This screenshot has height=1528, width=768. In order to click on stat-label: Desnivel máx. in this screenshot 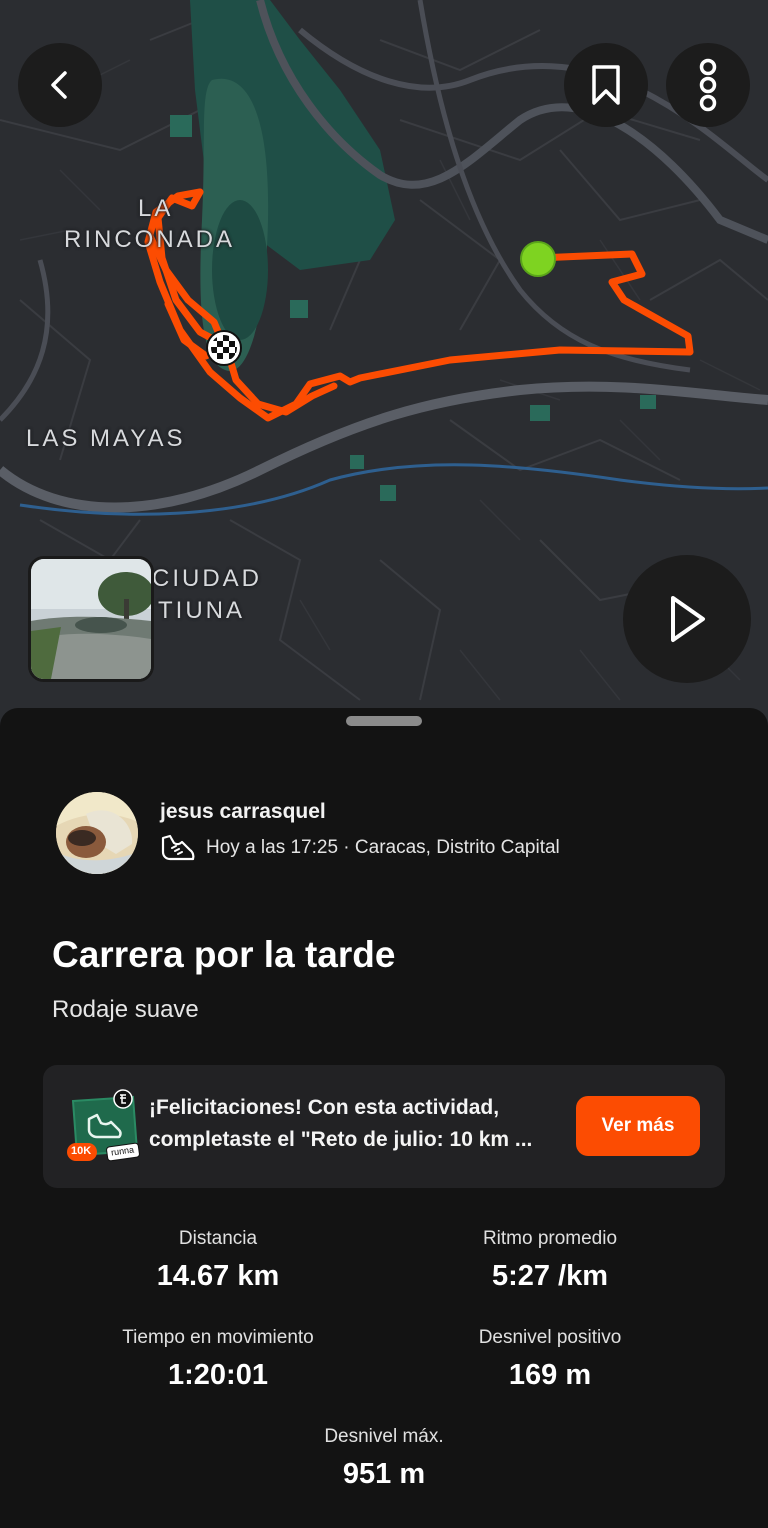, I will do `click(384, 1436)`.